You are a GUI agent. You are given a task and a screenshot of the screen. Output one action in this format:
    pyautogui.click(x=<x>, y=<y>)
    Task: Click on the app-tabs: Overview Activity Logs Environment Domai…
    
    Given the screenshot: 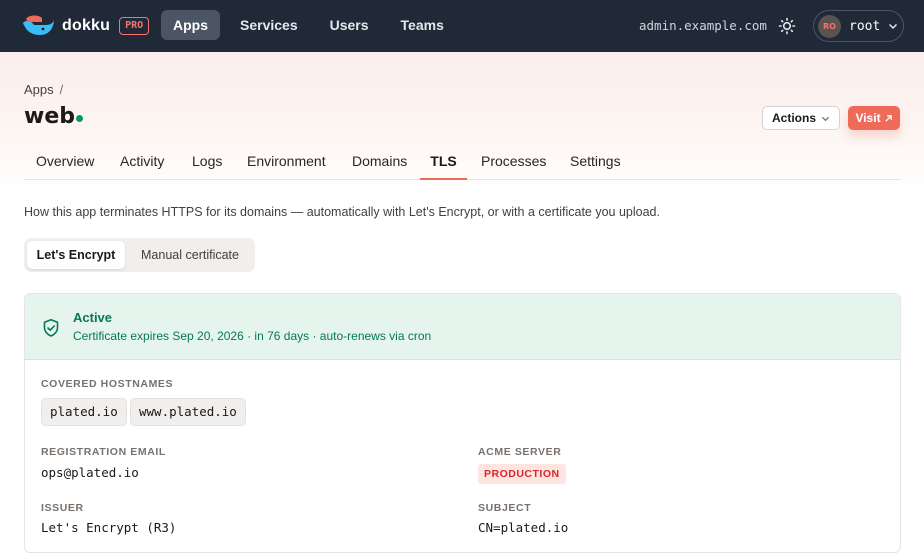 What is the action you would take?
    pyautogui.click(x=462, y=162)
    